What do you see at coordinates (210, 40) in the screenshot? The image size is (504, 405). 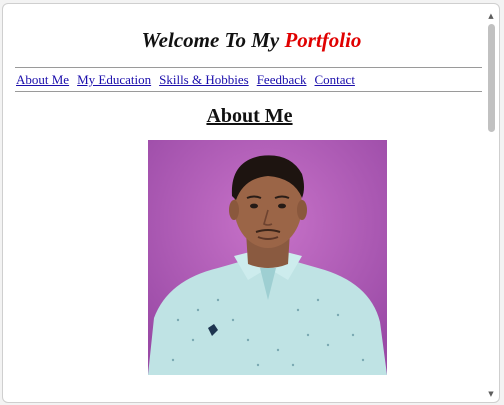 I see `title-prefix: Welcome To My` at bounding box center [210, 40].